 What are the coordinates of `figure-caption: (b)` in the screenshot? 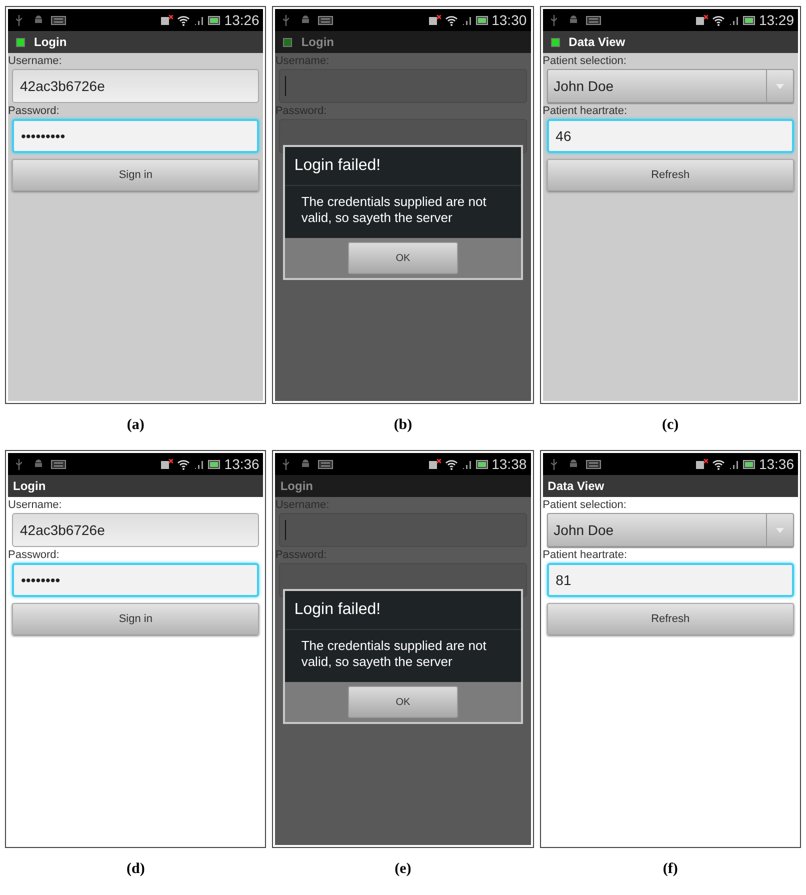 It's located at (403, 425).